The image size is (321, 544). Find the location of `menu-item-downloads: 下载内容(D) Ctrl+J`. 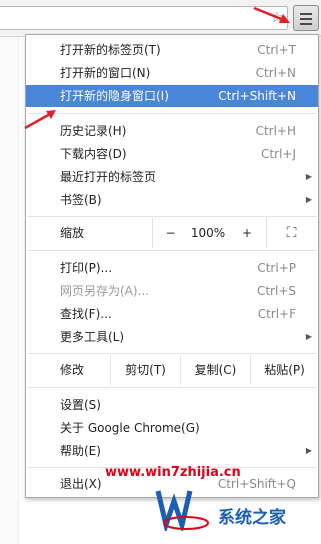

menu-item-downloads: 下载内容(D) Ctrl+J is located at coordinates (172, 154).